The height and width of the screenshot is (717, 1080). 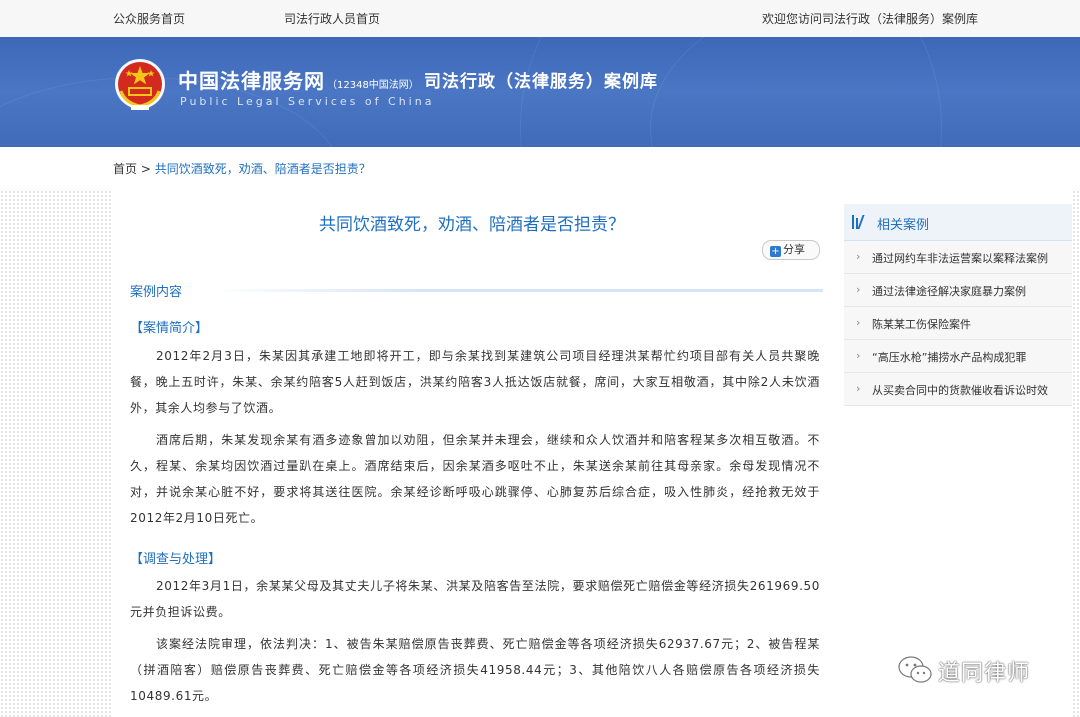 I want to click on section-title: 司法行政（法律服务）案例库, so click(x=541, y=82).